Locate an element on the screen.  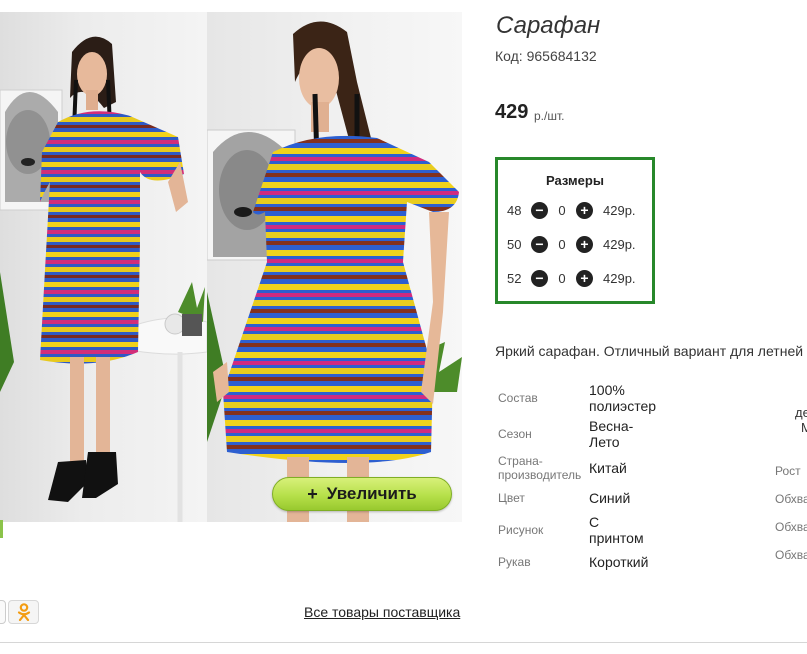
attr-label-pattern: Рисунок is located at coordinates (521, 530).